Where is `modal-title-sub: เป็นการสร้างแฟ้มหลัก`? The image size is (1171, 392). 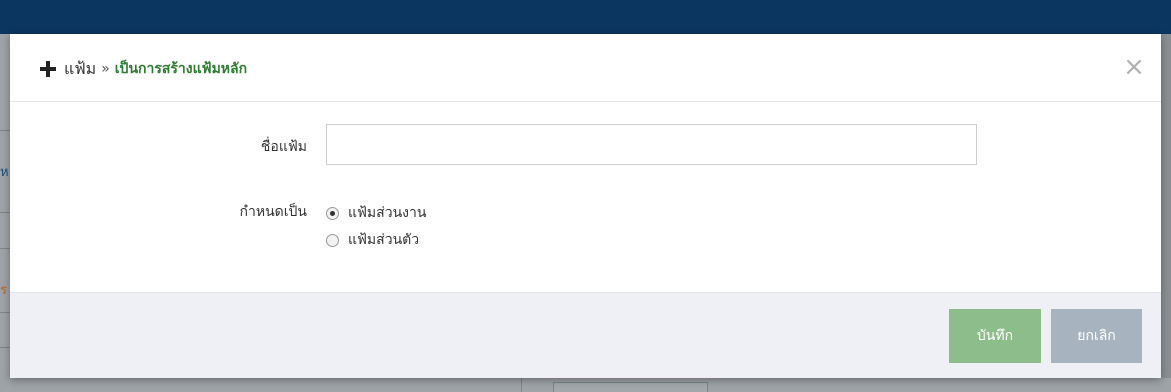
modal-title-sub: เป็นการสร้างแฟ้มหลัก is located at coordinates (181, 69).